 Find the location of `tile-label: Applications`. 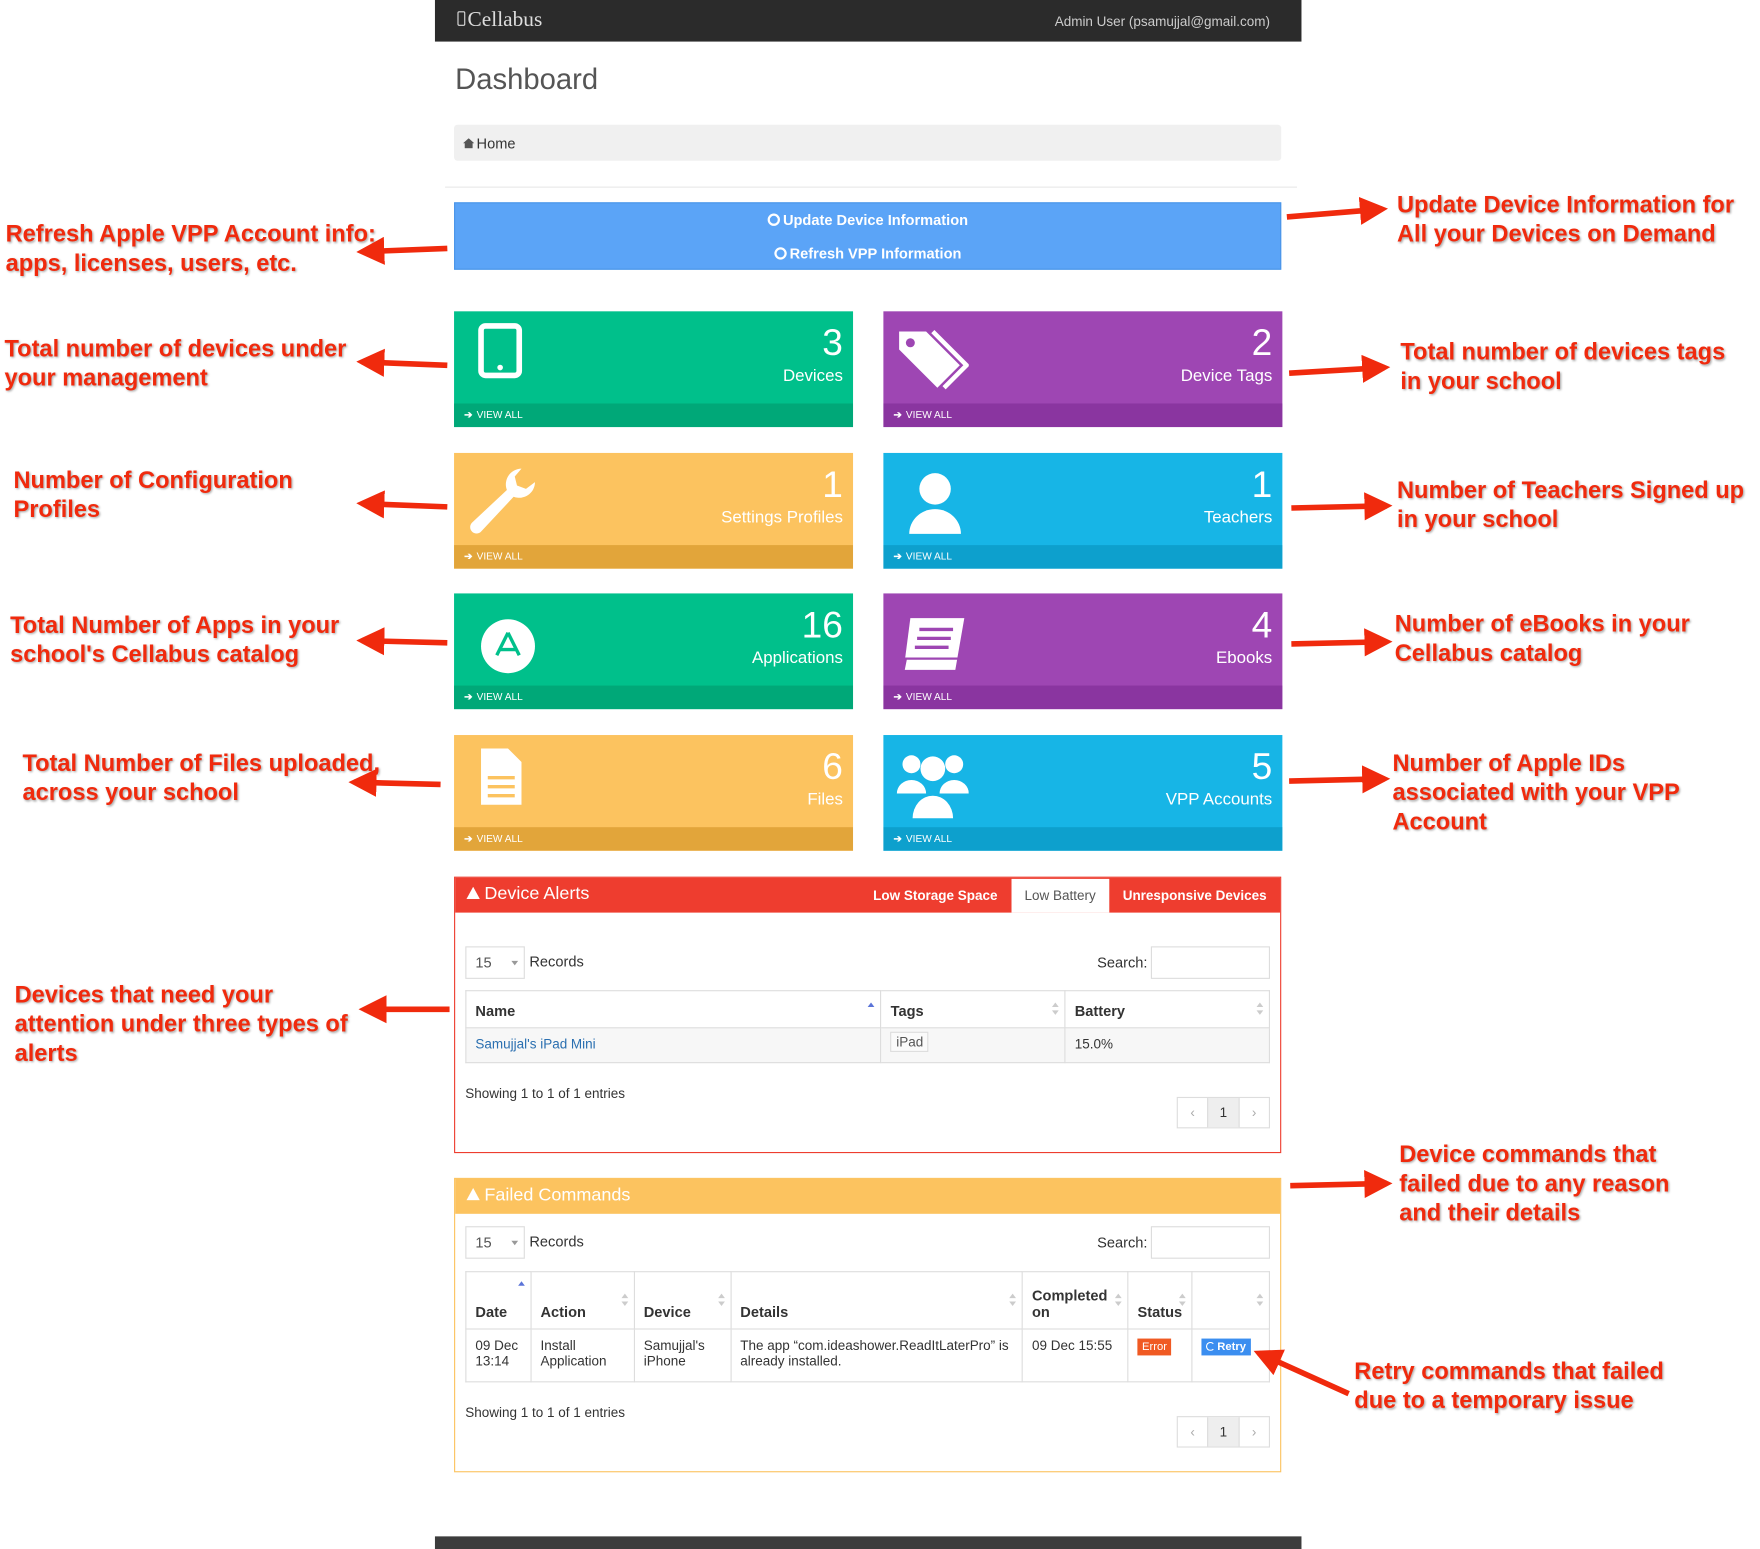

tile-label: Applications is located at coordinates (797, 658).